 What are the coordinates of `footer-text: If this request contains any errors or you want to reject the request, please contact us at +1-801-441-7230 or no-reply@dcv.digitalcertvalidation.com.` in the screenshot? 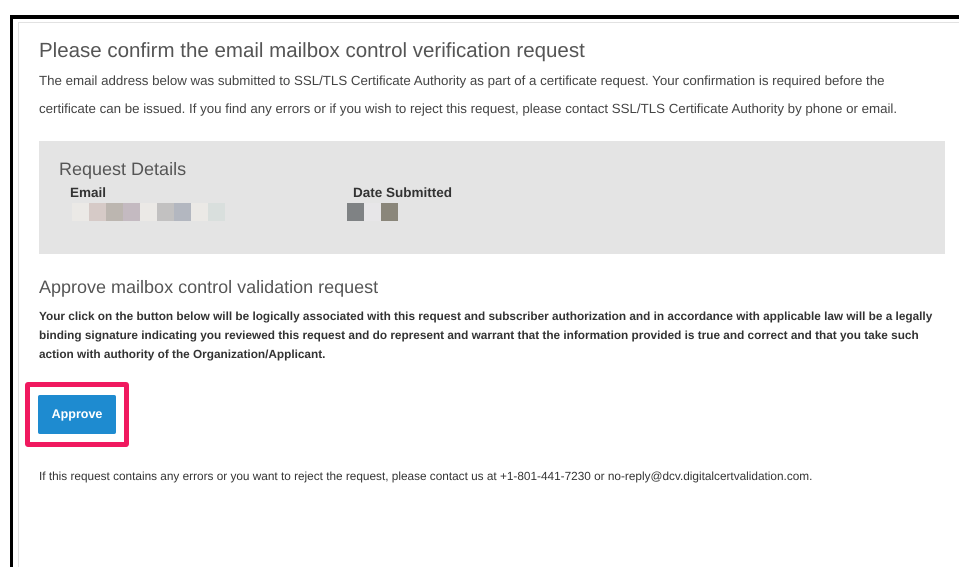 It's located at (426, 476).